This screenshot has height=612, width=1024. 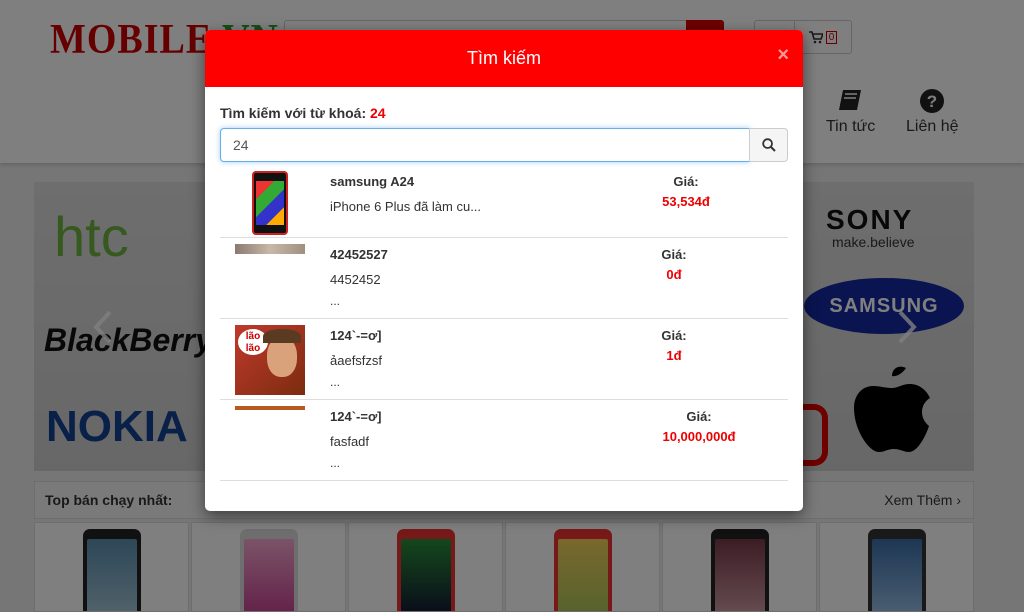 I want to click on result-price: 10,000,000đ, so click(x=699, y=436).